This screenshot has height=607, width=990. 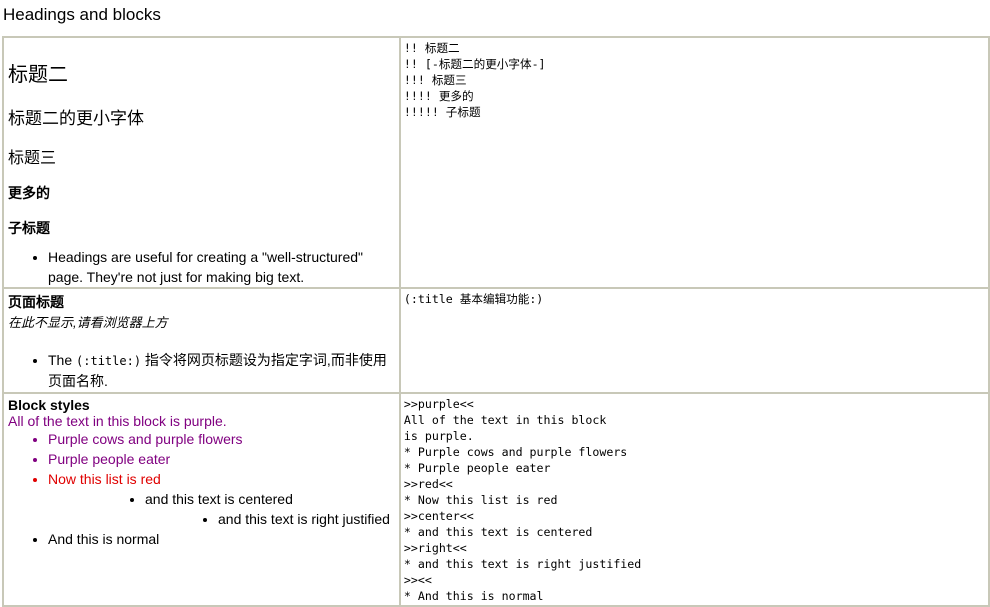 What do you see at coordinates (223, 479) in the screenshot?
I see `list-item: Now this list is red` at bounding box center [223, 479].